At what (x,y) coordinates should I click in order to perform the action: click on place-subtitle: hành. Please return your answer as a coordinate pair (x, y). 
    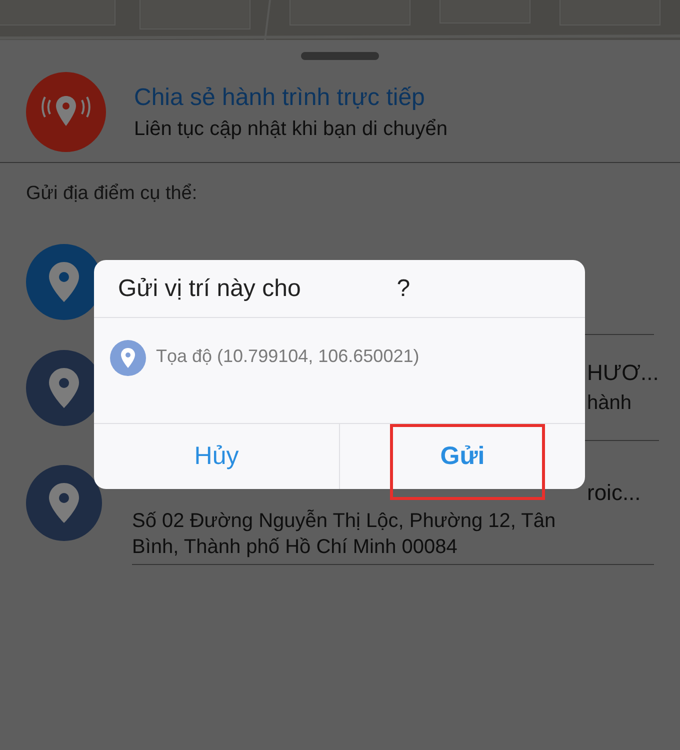
    Looking at the image, I should click on (609, 403).